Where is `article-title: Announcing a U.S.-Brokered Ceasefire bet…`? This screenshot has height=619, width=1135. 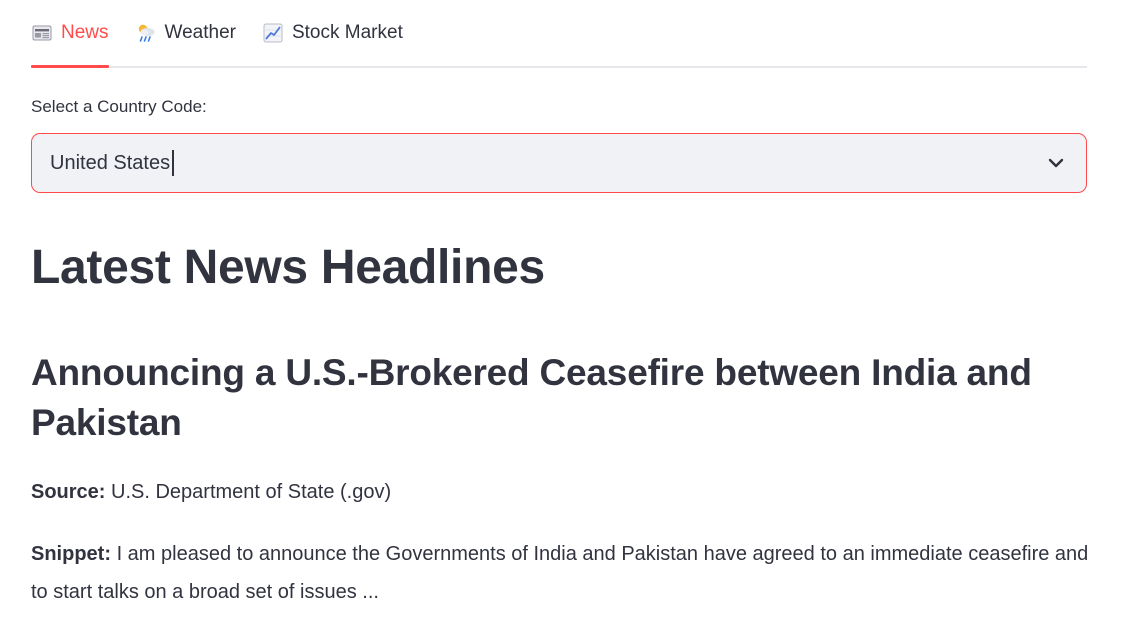 article-title: Announcing a U.S.-Brokered Ceasefire bet… is located at coordinates (531, 397).